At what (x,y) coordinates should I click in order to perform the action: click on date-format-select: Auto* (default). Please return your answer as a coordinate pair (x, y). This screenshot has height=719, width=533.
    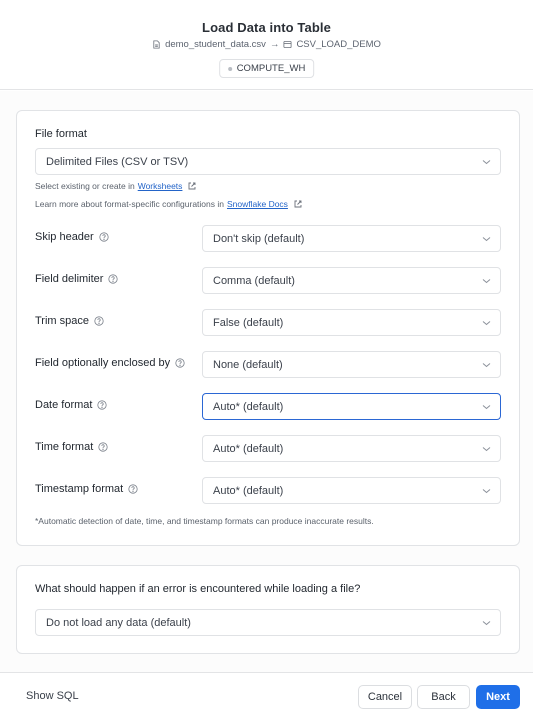
    Looking at the image, I should click on (351, 406).